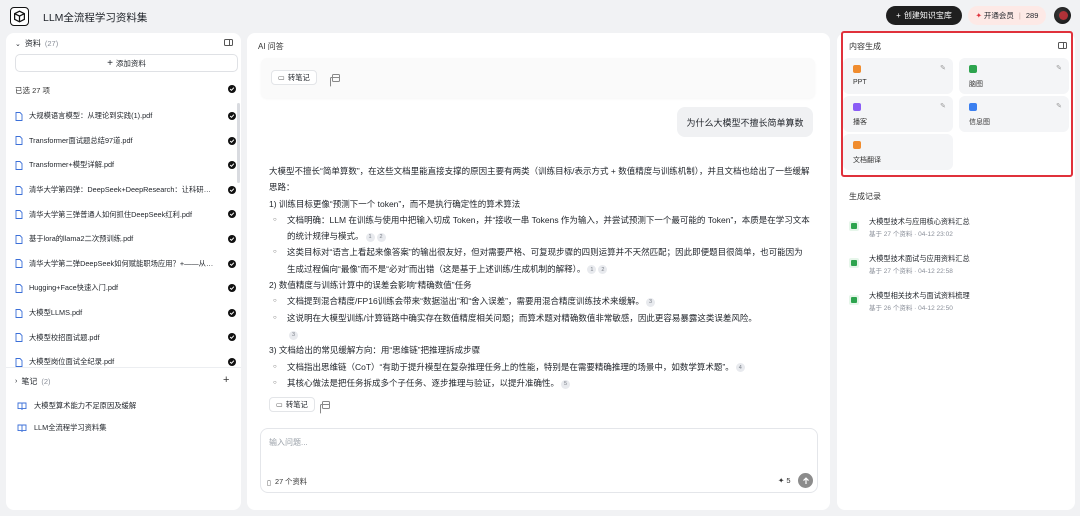  Describe the element at coordinates (538, 78) in the screenshot. I see `previous-answer-card: ▭ 转笔记` at that location.